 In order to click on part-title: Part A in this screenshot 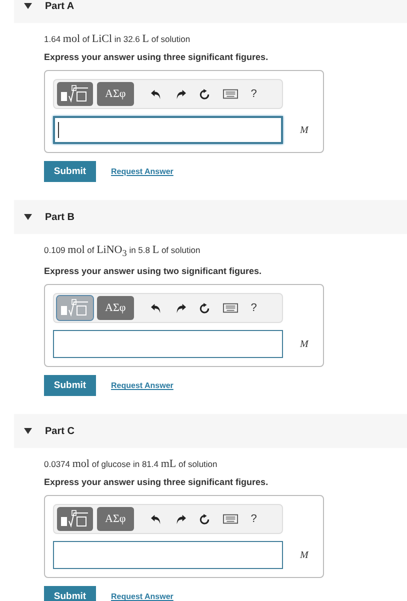, I will do `click(59, 6)`.